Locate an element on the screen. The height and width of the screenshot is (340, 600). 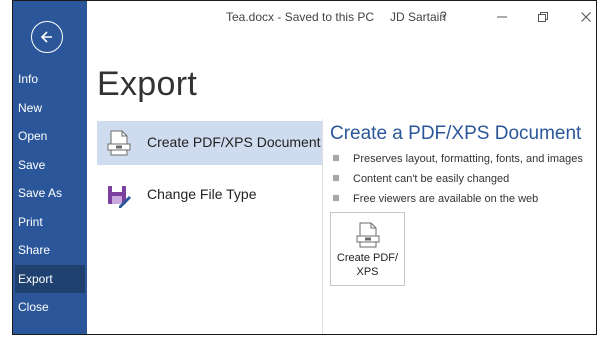
feature-item: Content can't be easily changed is located at coordinates (458, 181).